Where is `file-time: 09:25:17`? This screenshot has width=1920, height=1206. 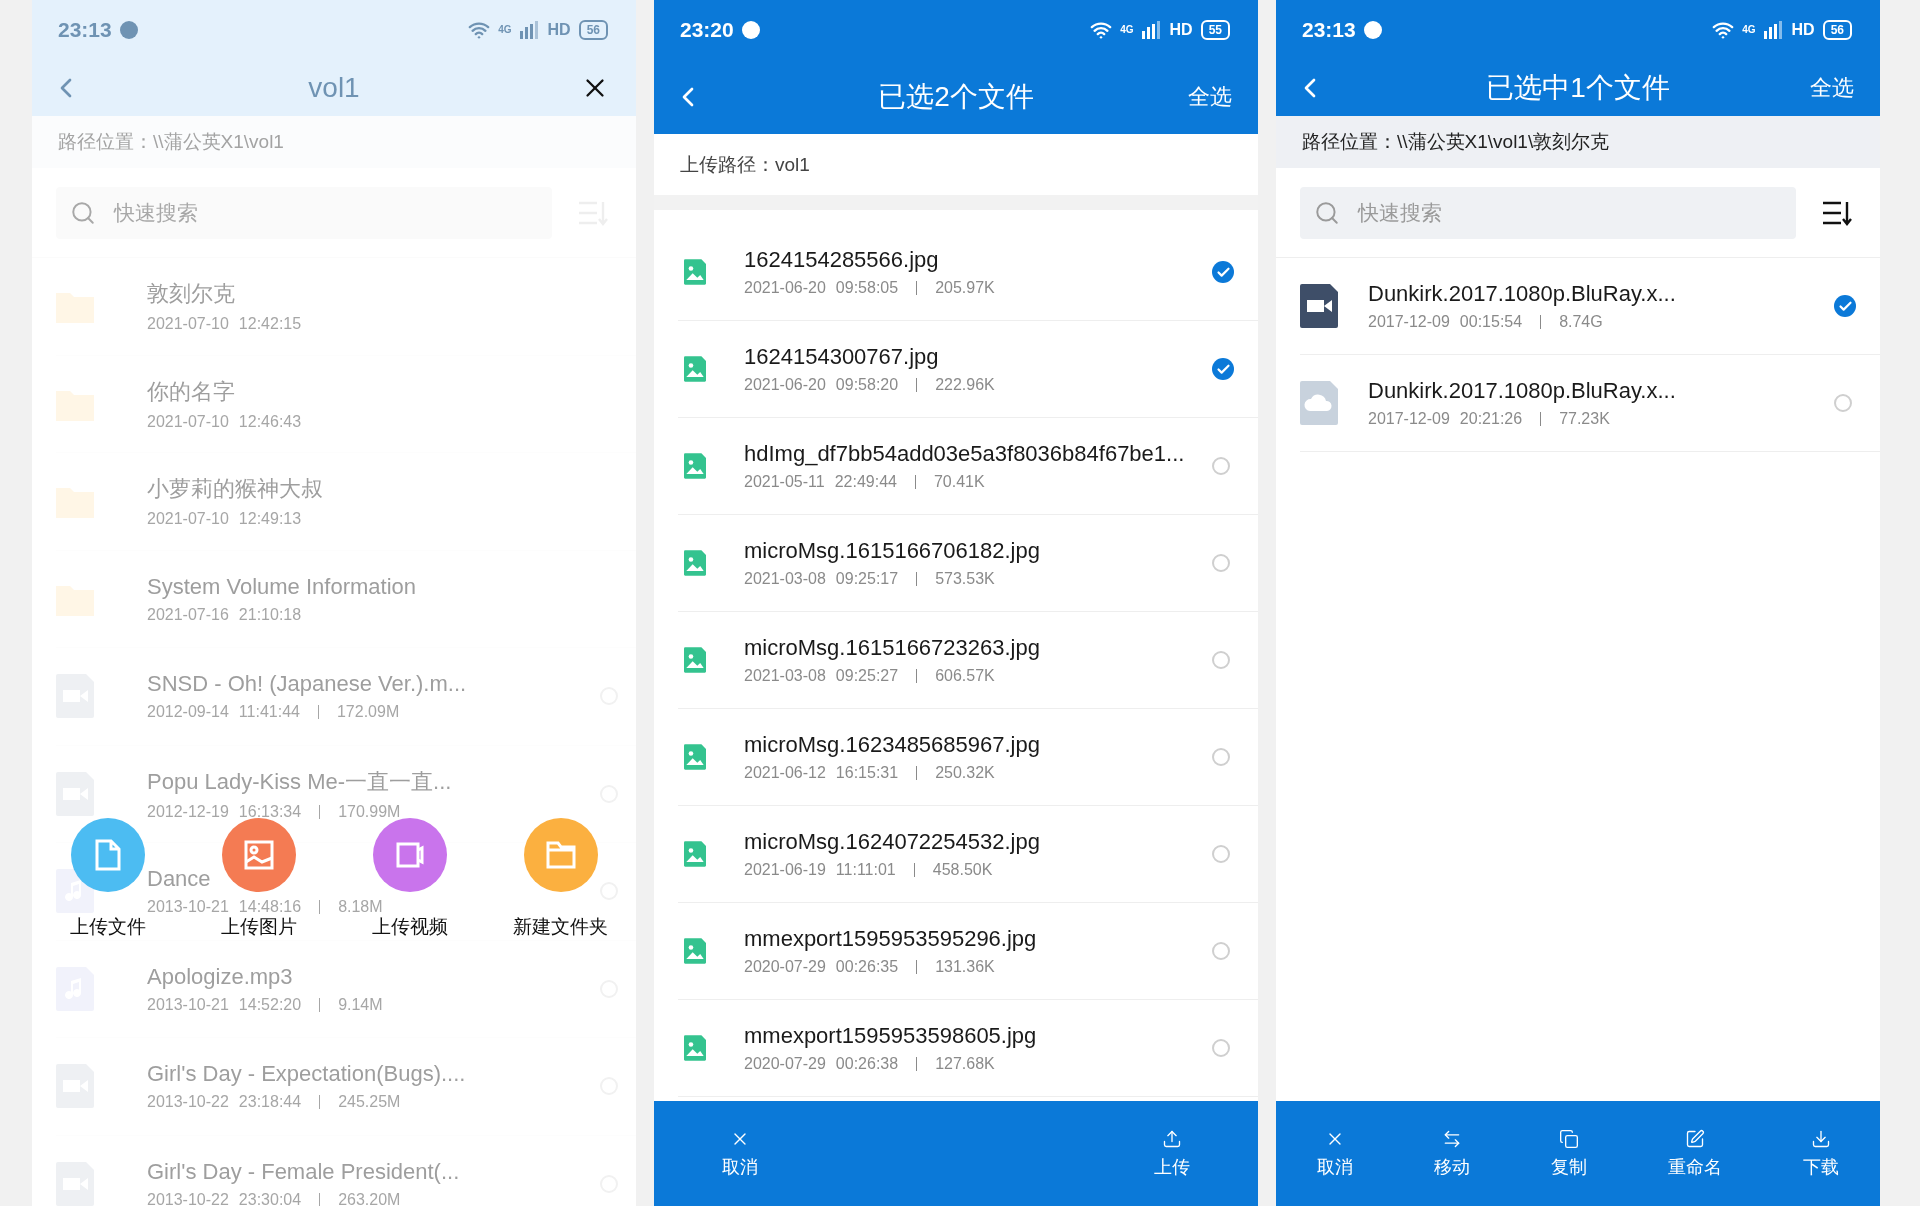 file-time: 09:25:17 is located at coordinates (867, 579).